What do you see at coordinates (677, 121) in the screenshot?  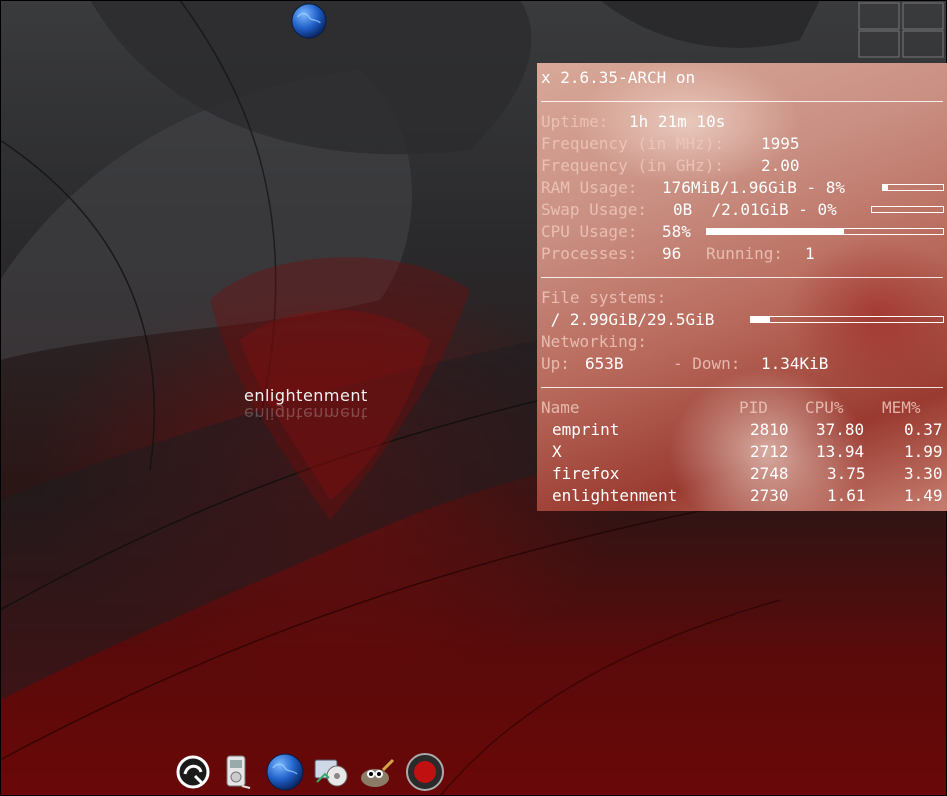 I see `uptime-value: 1h 21m 10s` at bounding box center [677, 121].